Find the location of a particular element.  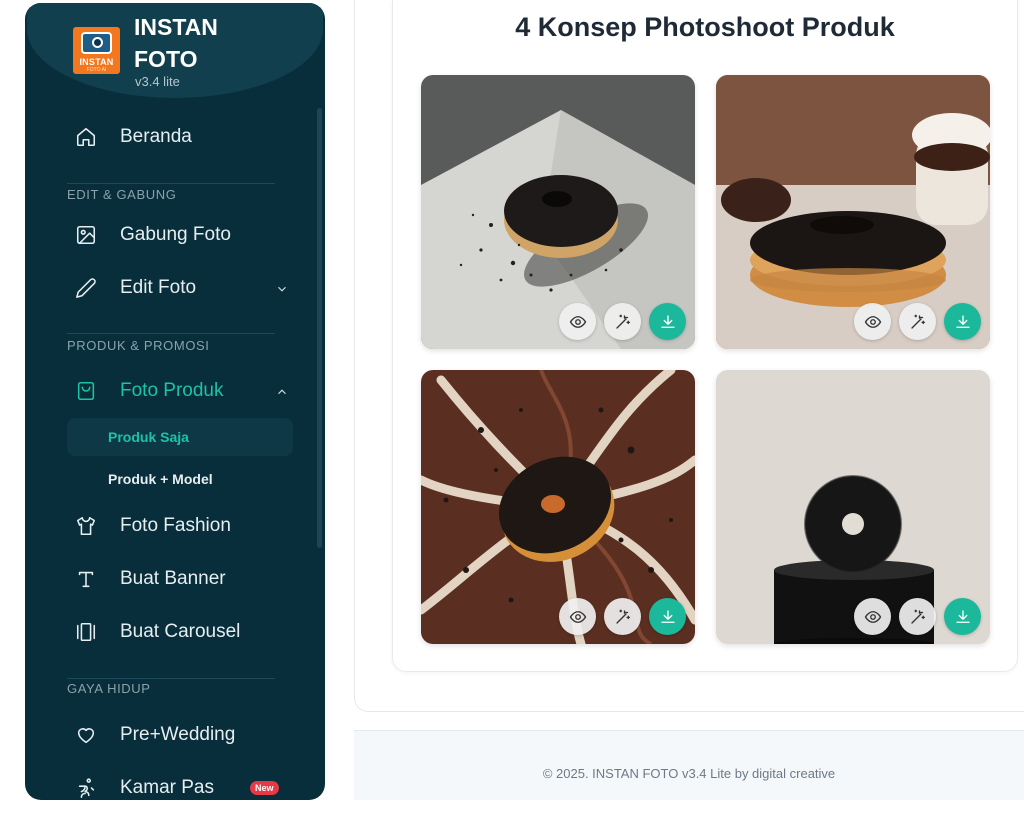

logo-subtext: FOTO AI is located at coordinates (96, 70).